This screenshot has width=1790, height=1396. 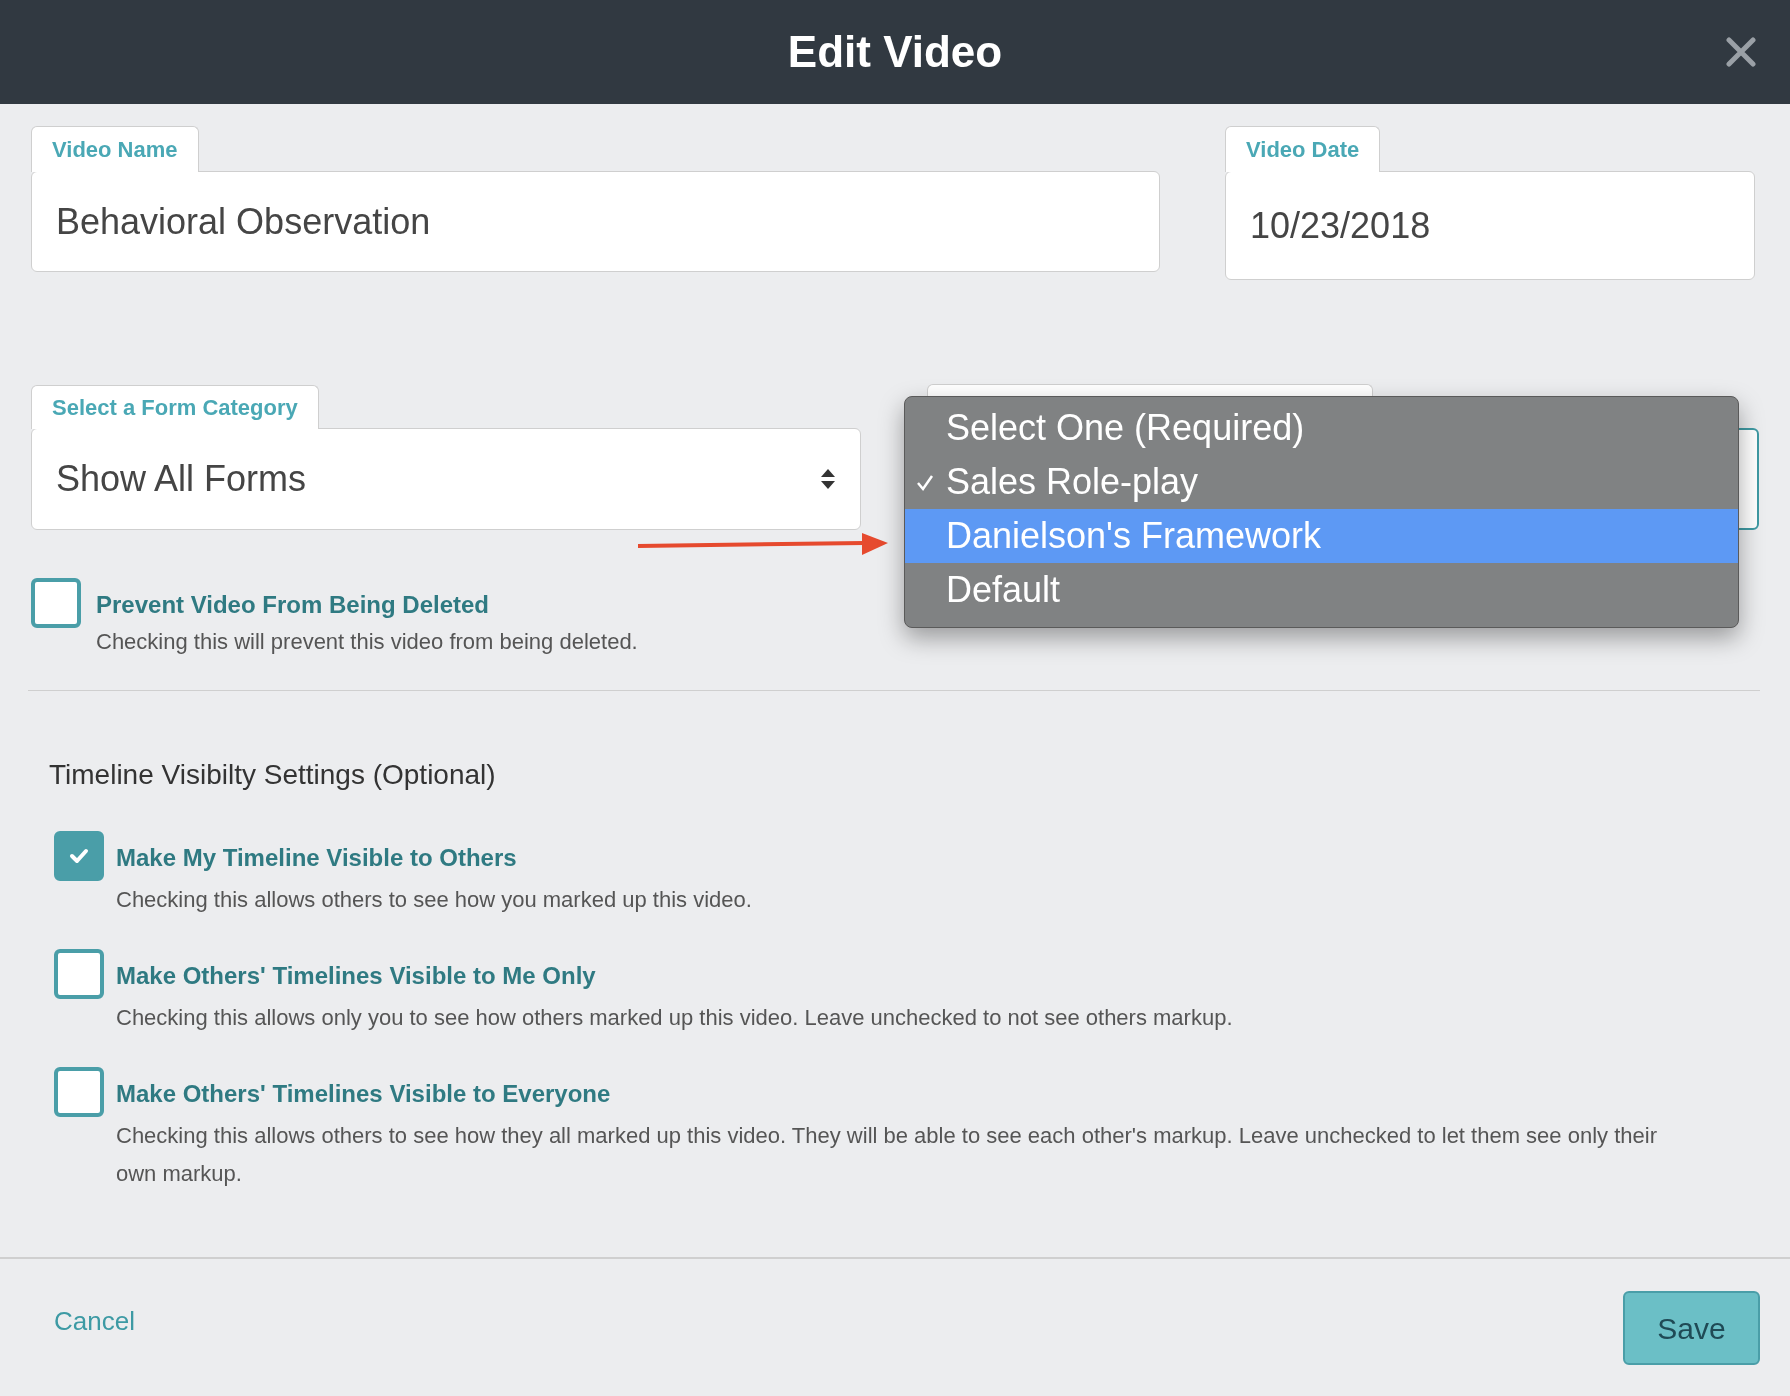 I want to click on section-heading: Timeline Visibilty Settings (Optional), so click(x=273, y=775).